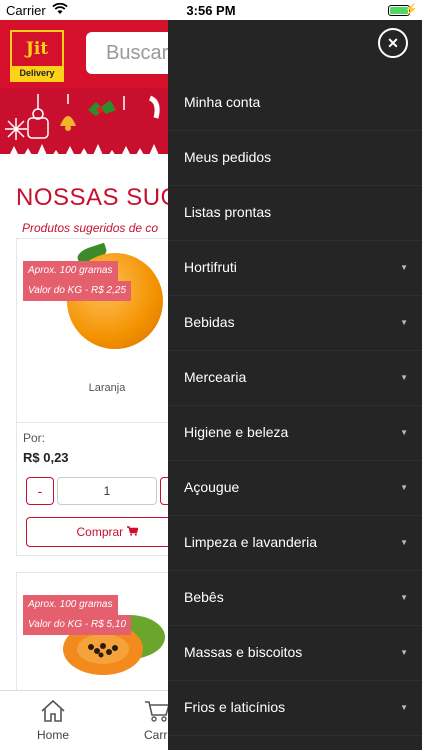 The width and height of the screenshot is (422, 750). I want to click on menu-item: Bebidas ▼, so click(295, 322).